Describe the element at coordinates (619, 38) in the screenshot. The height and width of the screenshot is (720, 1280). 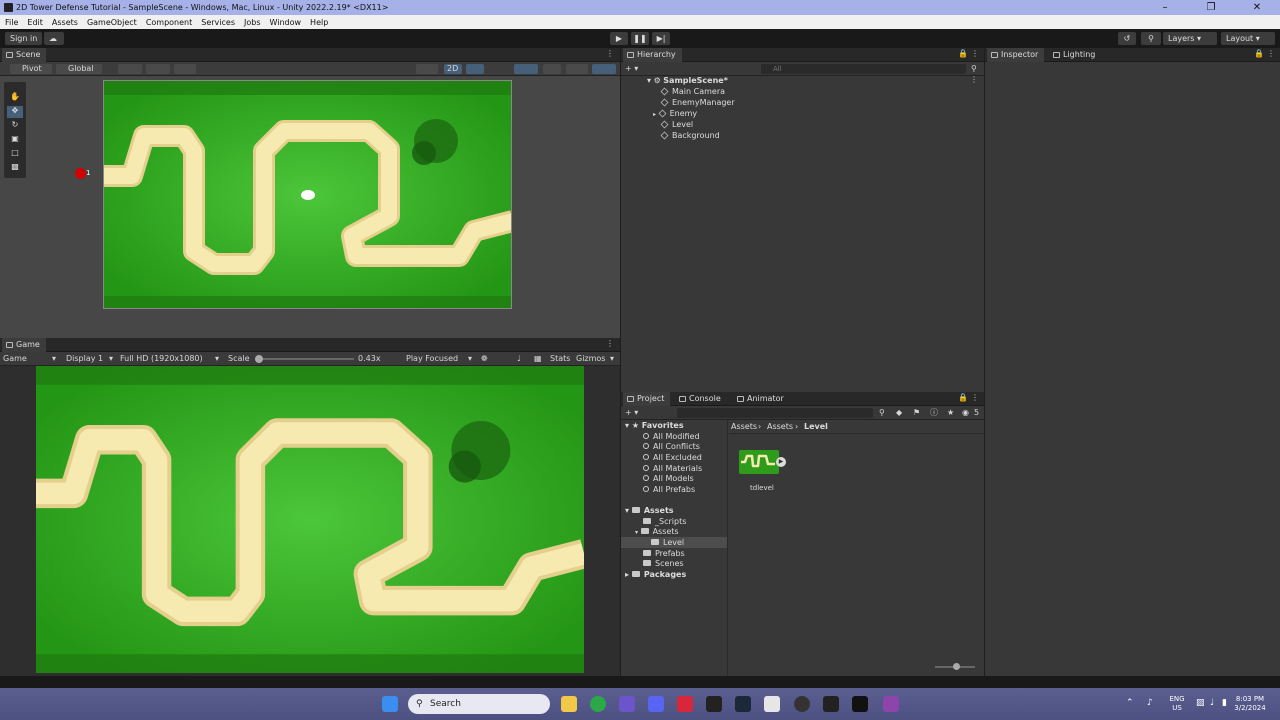
I see `play-button: ▶` at that location.